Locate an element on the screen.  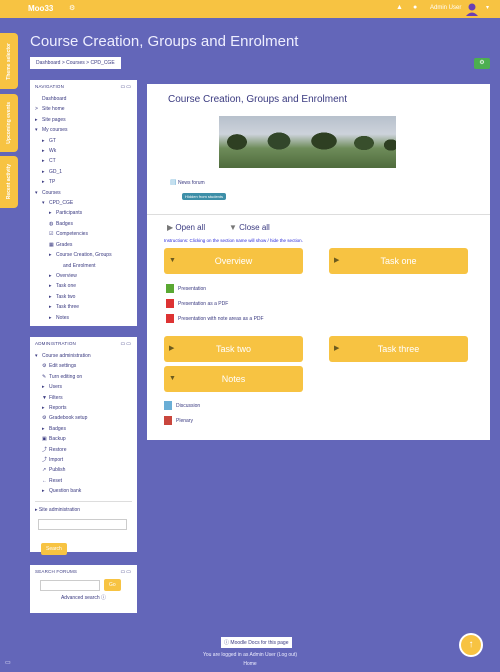
nav-item: ▸ CT is located at coordinates (83, 161).